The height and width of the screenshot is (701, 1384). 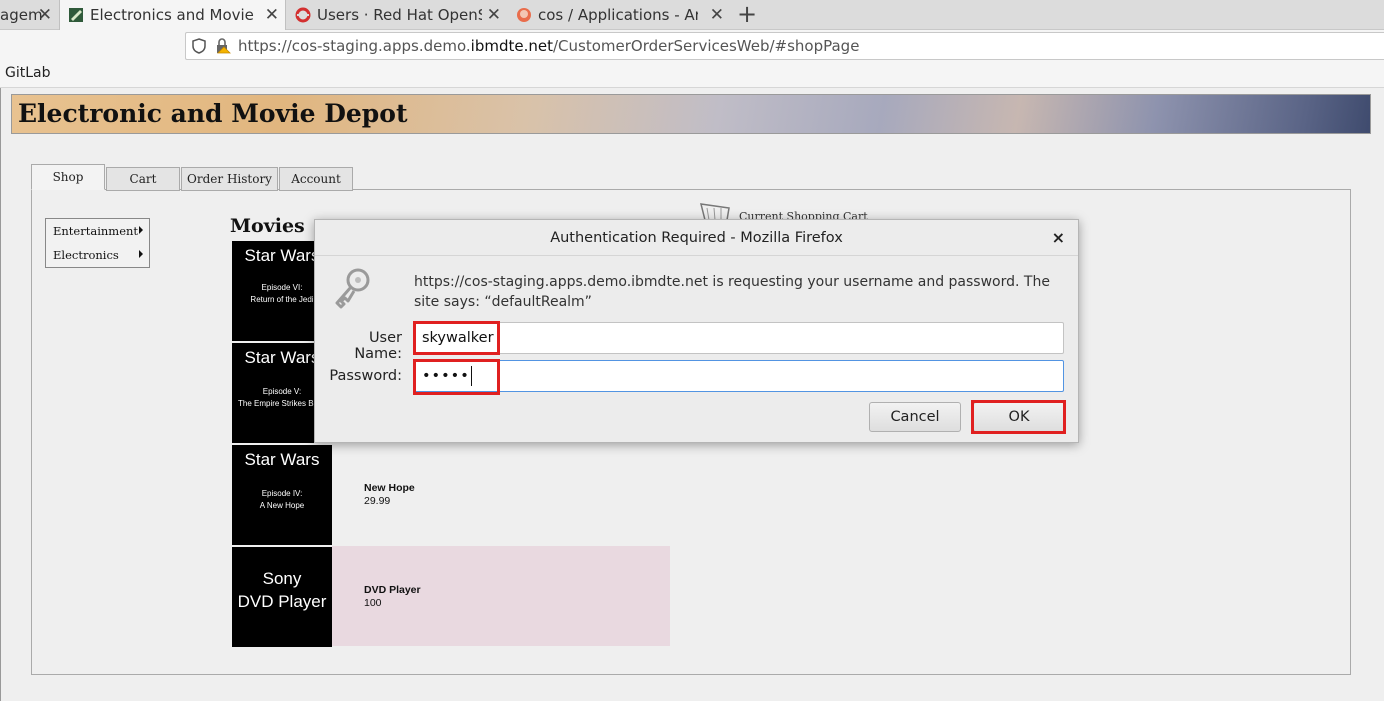 I want to click on browser-tab-active: Electronics and Movie Dep ✕, so click(x=172, y=15).